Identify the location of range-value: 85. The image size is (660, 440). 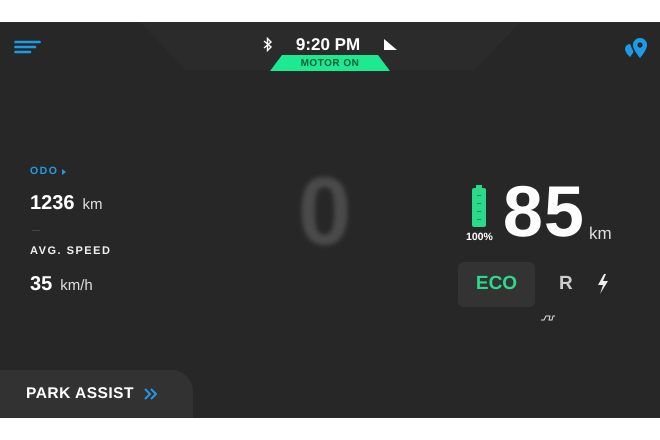
(543, 212).